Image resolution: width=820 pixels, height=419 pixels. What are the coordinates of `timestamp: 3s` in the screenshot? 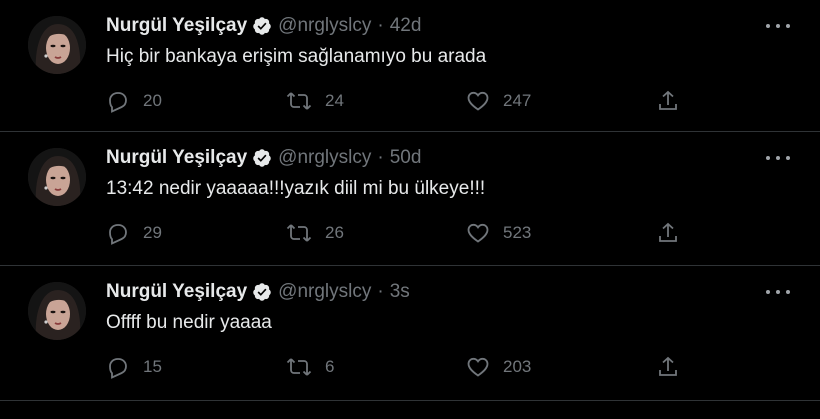 It's located at (400, 292).